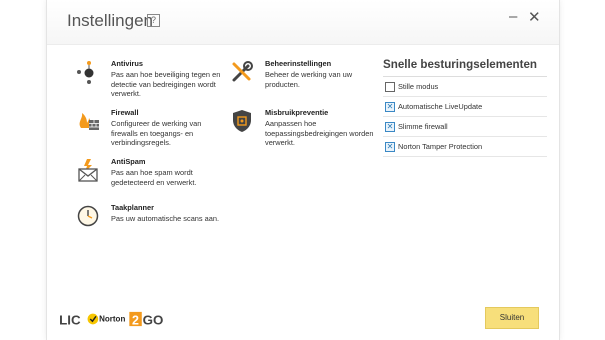 This screenshot has width=605, height=340. What do you see at coordinates (513, 16) in the screenshot?
I see `minimize-button: –` at bounding box center [513, 16].